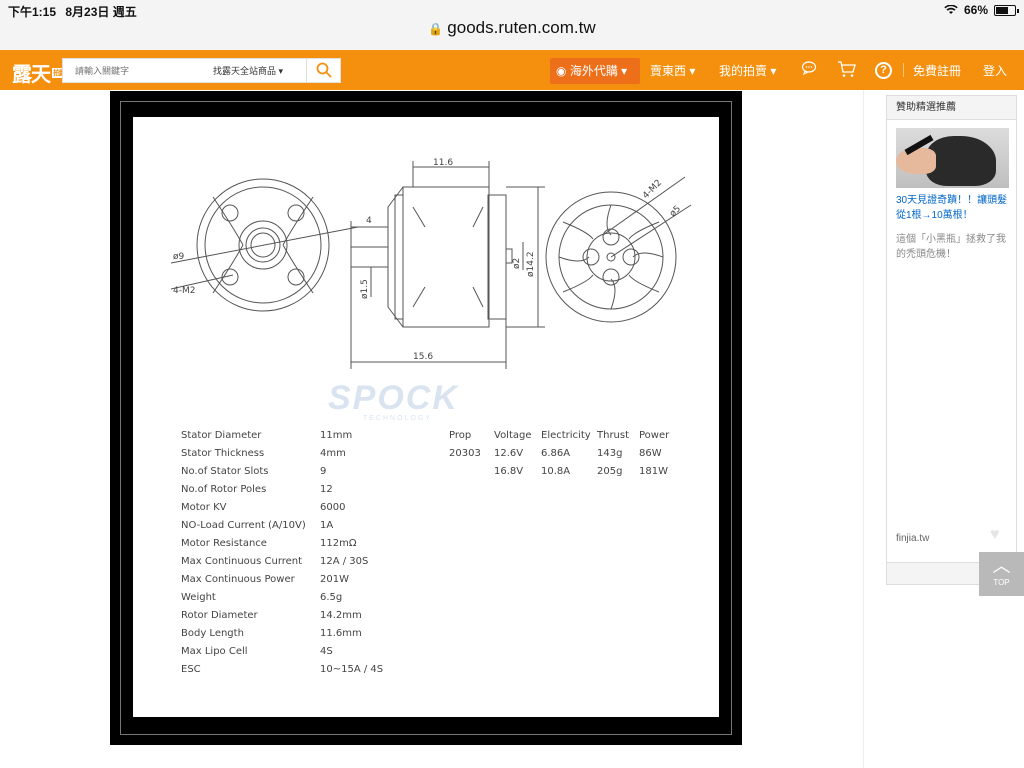  What do you see at coordinates (242, 561) in the screenshot?
I see `spec-label: Max Continuous Current` at bounding box center [242, 561].